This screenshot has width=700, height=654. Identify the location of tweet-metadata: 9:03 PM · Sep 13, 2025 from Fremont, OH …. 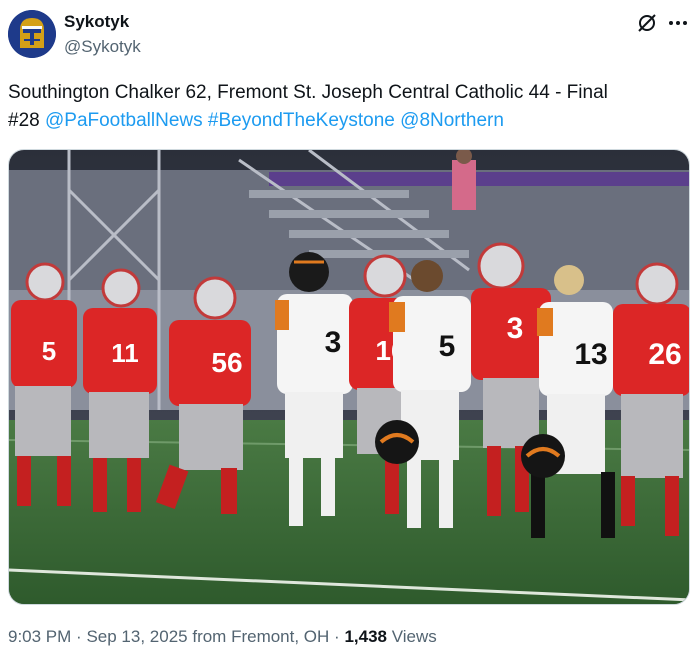
(222, 637).